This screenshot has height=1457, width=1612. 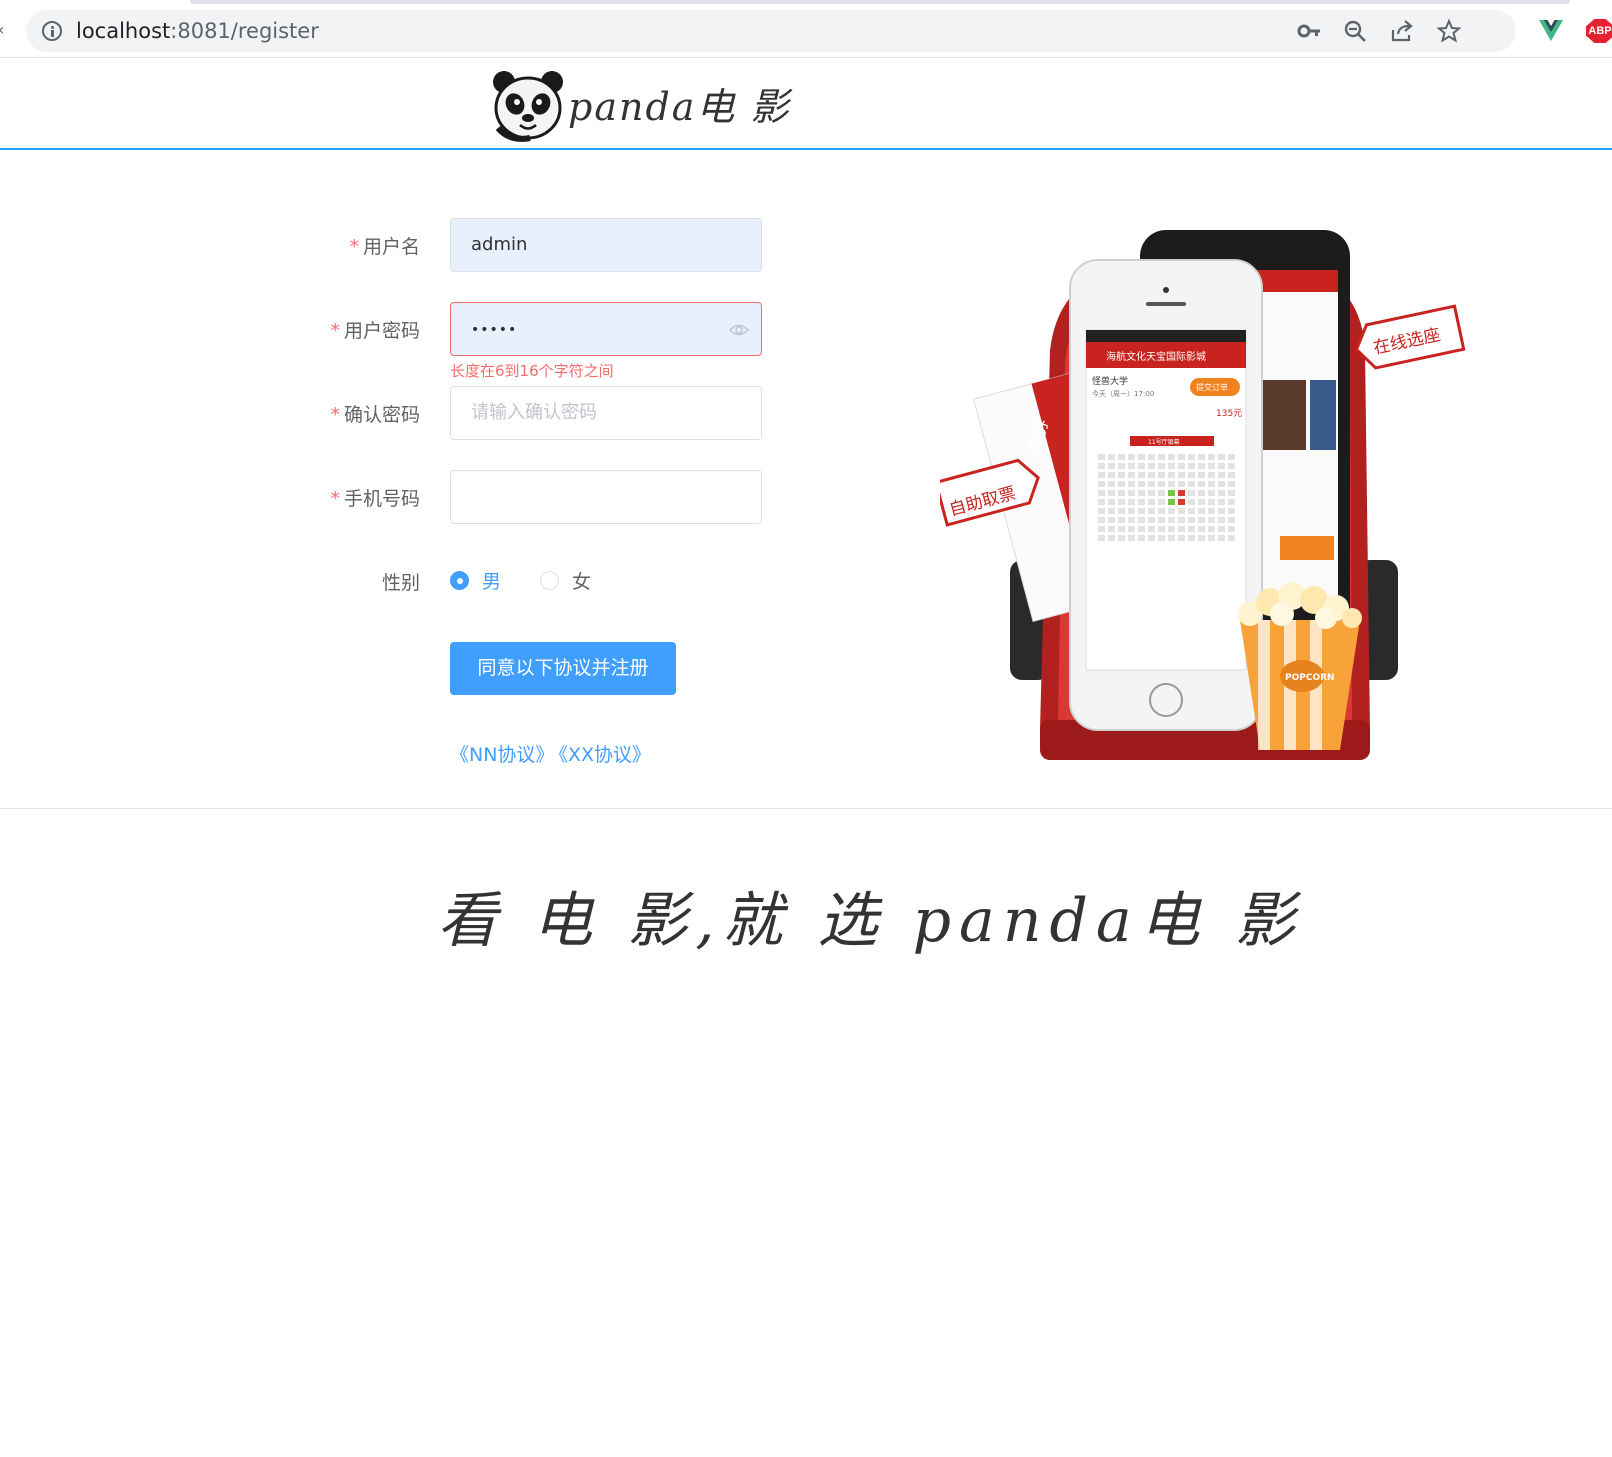 What do you see at coordinates (52, 31) in the screenshot?
I see `info-icon` at bounding box center [52, 31].